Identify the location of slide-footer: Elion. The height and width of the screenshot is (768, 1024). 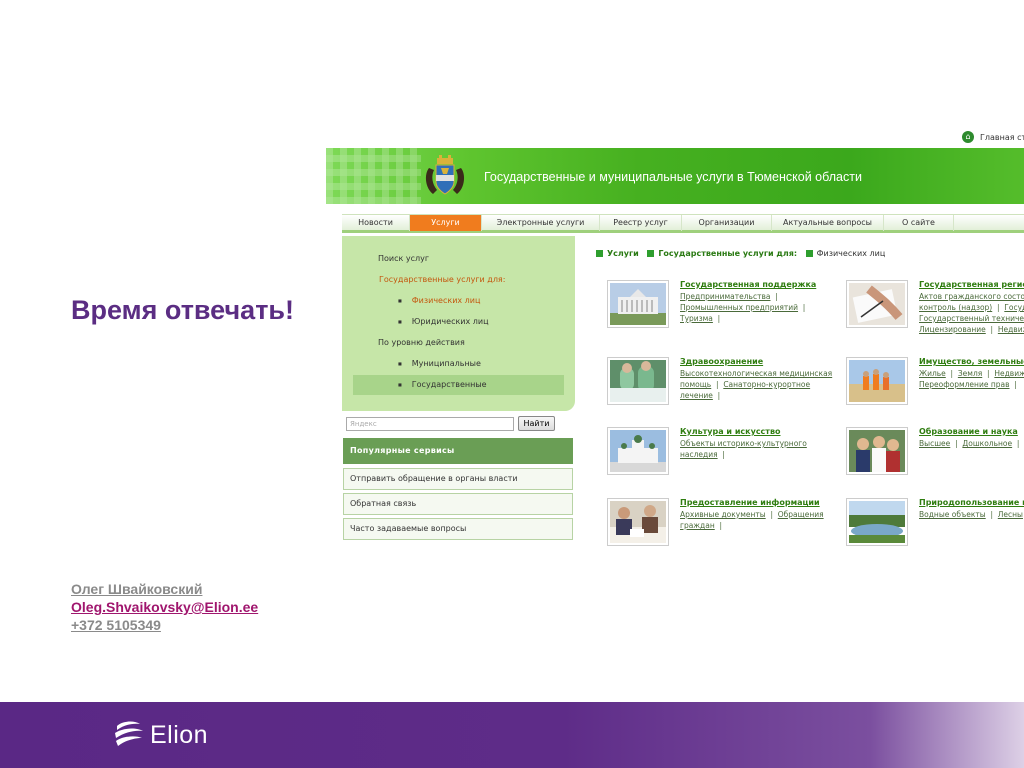
(512, 735).